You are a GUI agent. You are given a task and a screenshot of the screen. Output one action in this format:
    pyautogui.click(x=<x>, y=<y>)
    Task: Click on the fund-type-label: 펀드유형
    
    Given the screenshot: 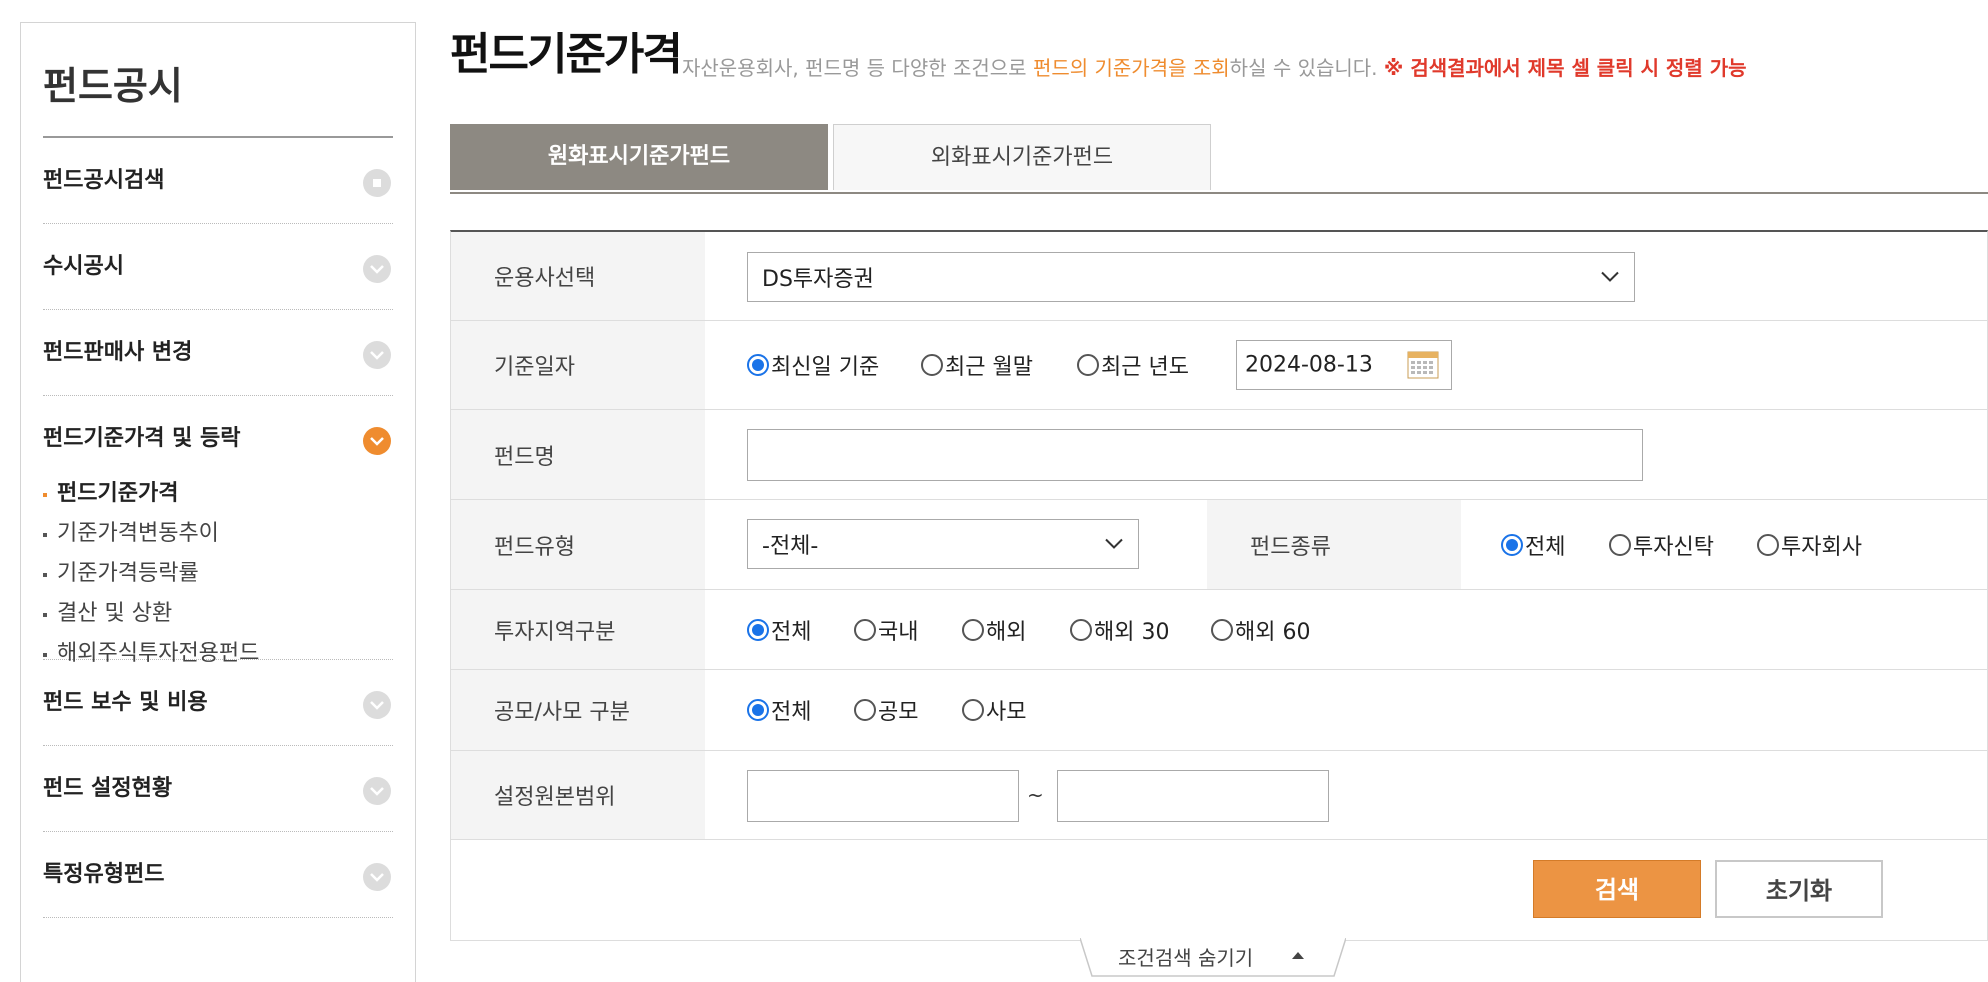 What is the action you would take?
    pyautogui.click(x=534, y=547)
    